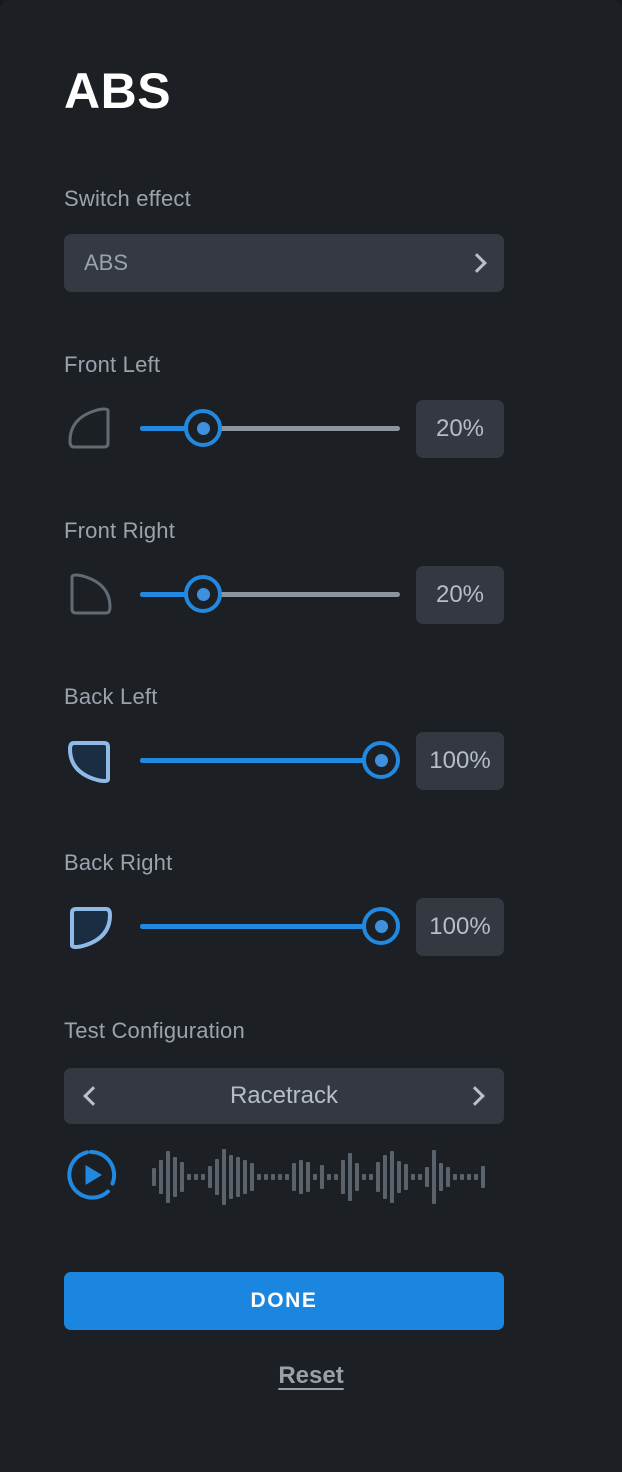  I want to click on test-configuration-value: Racetrack, so click(284, 1095).